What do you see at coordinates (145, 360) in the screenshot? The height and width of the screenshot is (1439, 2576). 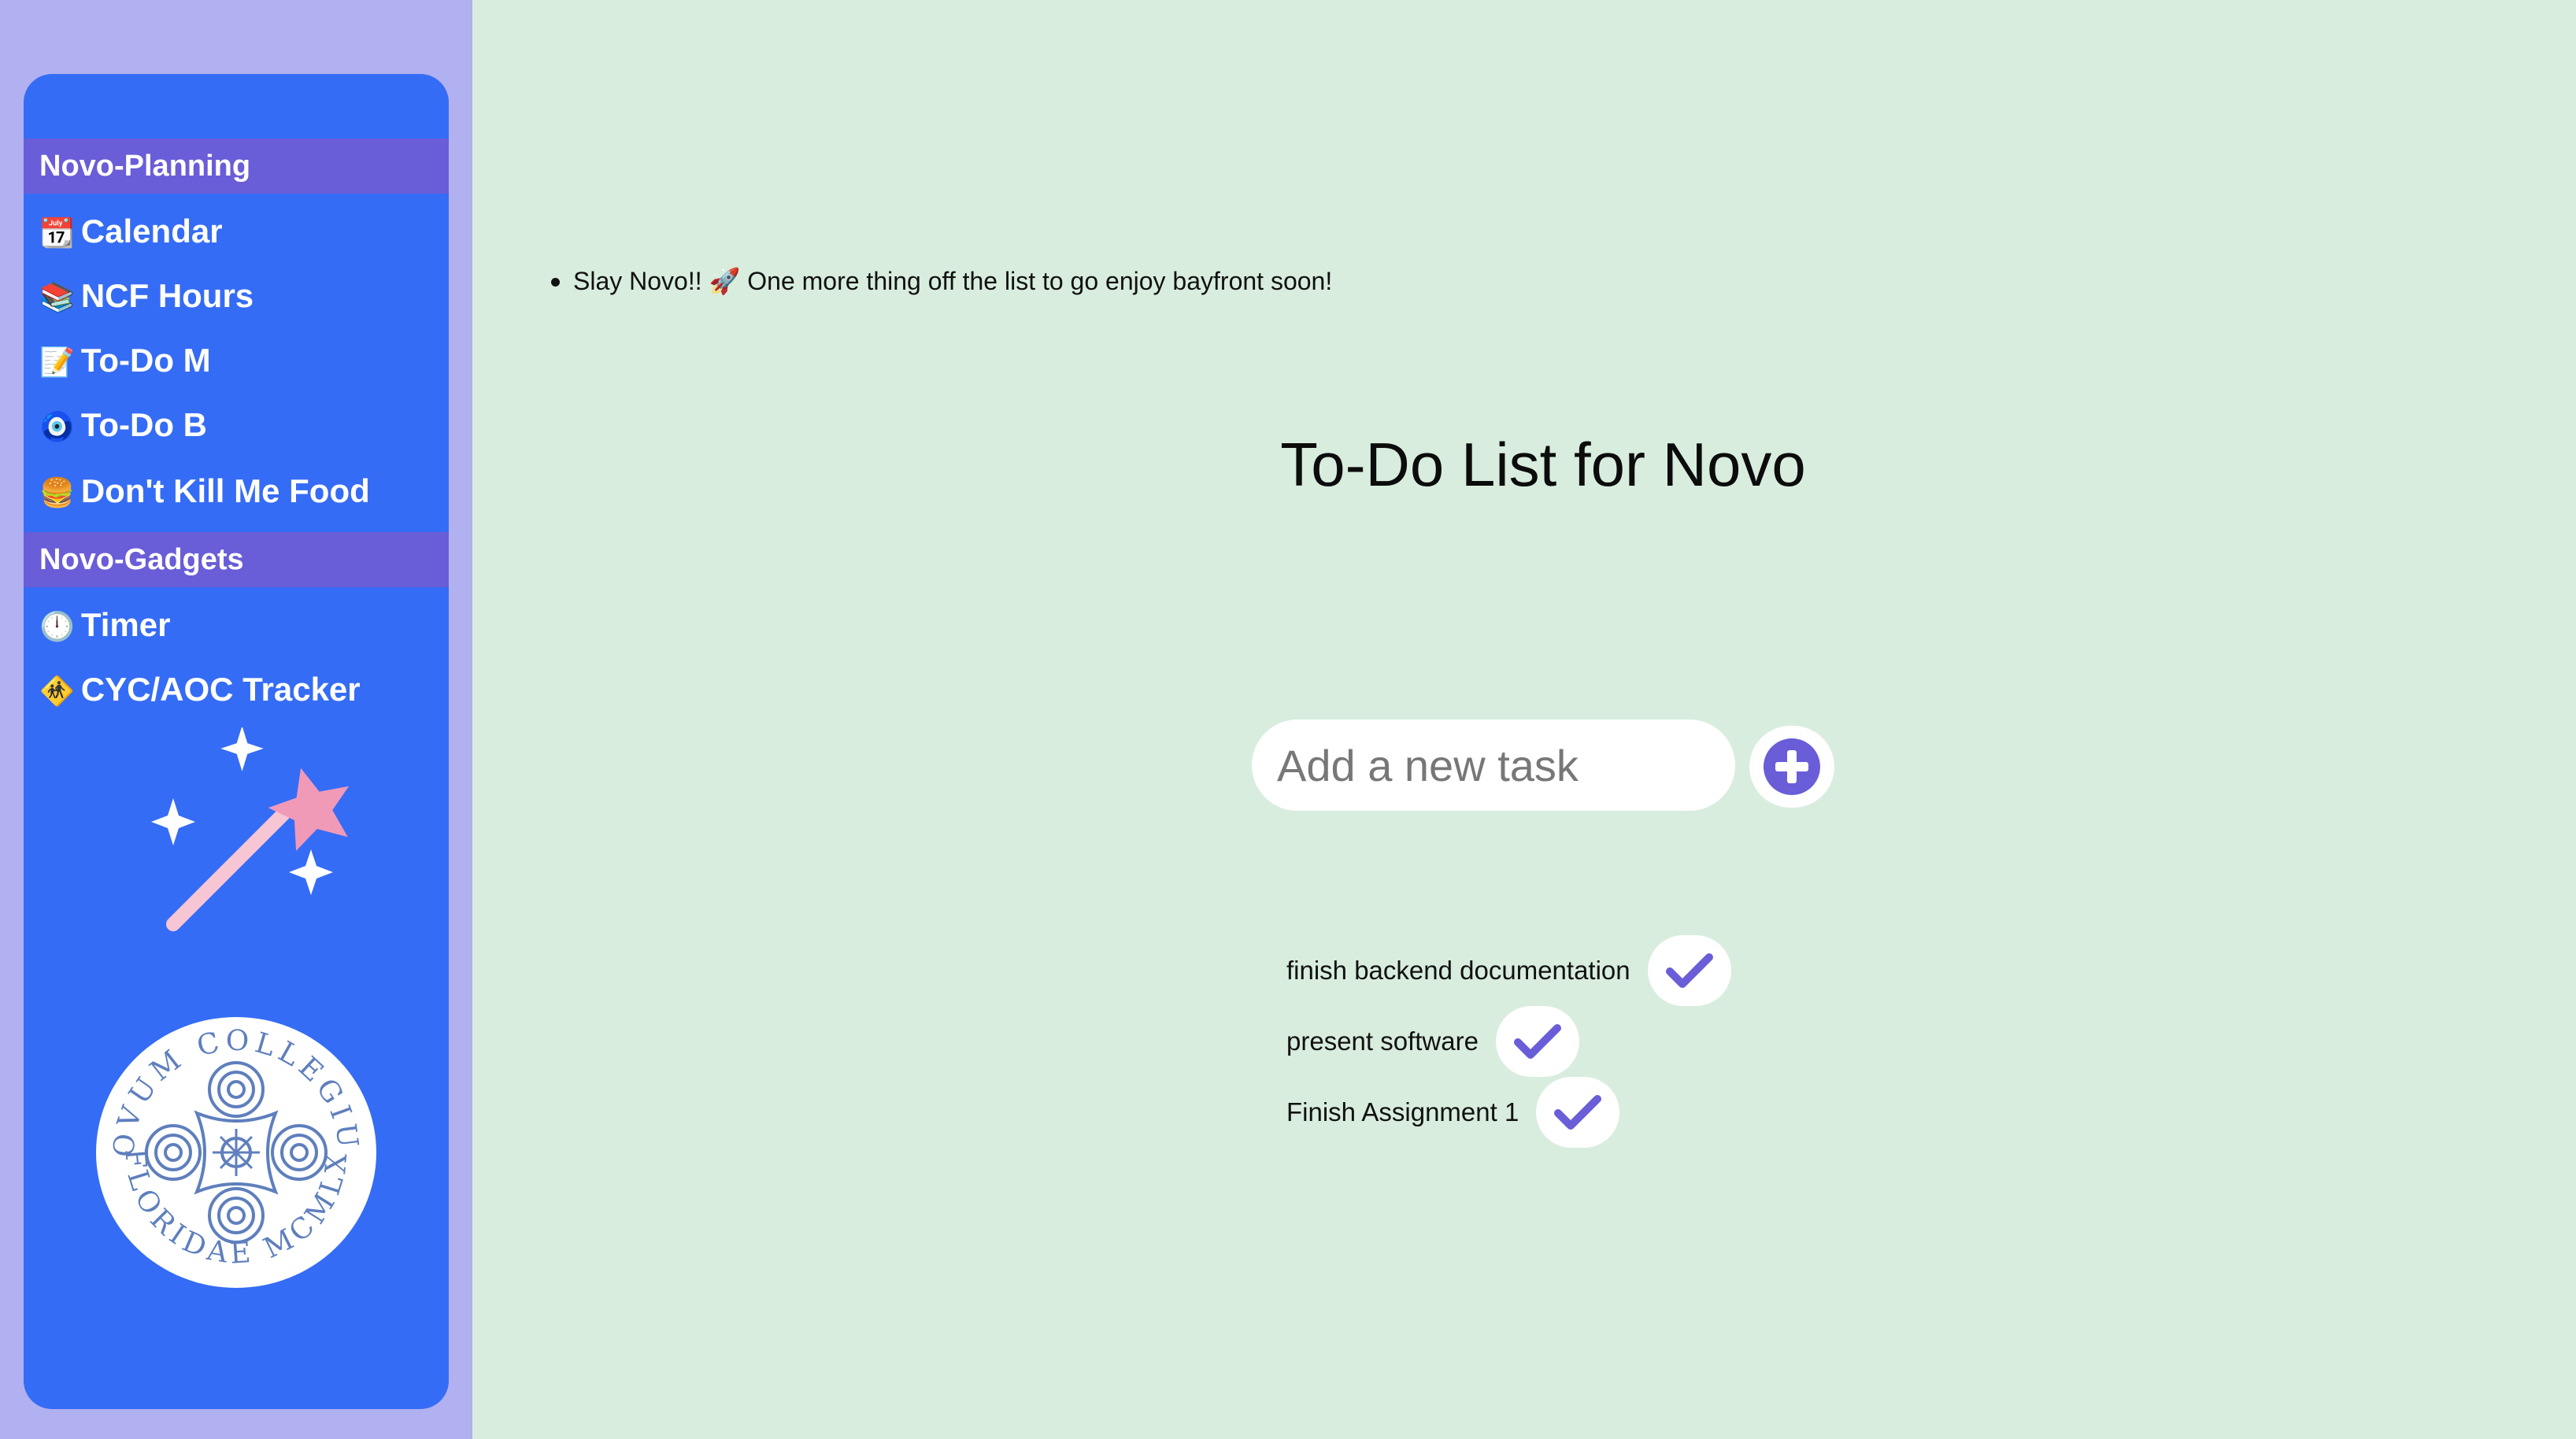 I see `sidebar-item-label: To-Do M` at bounding box center [145, 360].